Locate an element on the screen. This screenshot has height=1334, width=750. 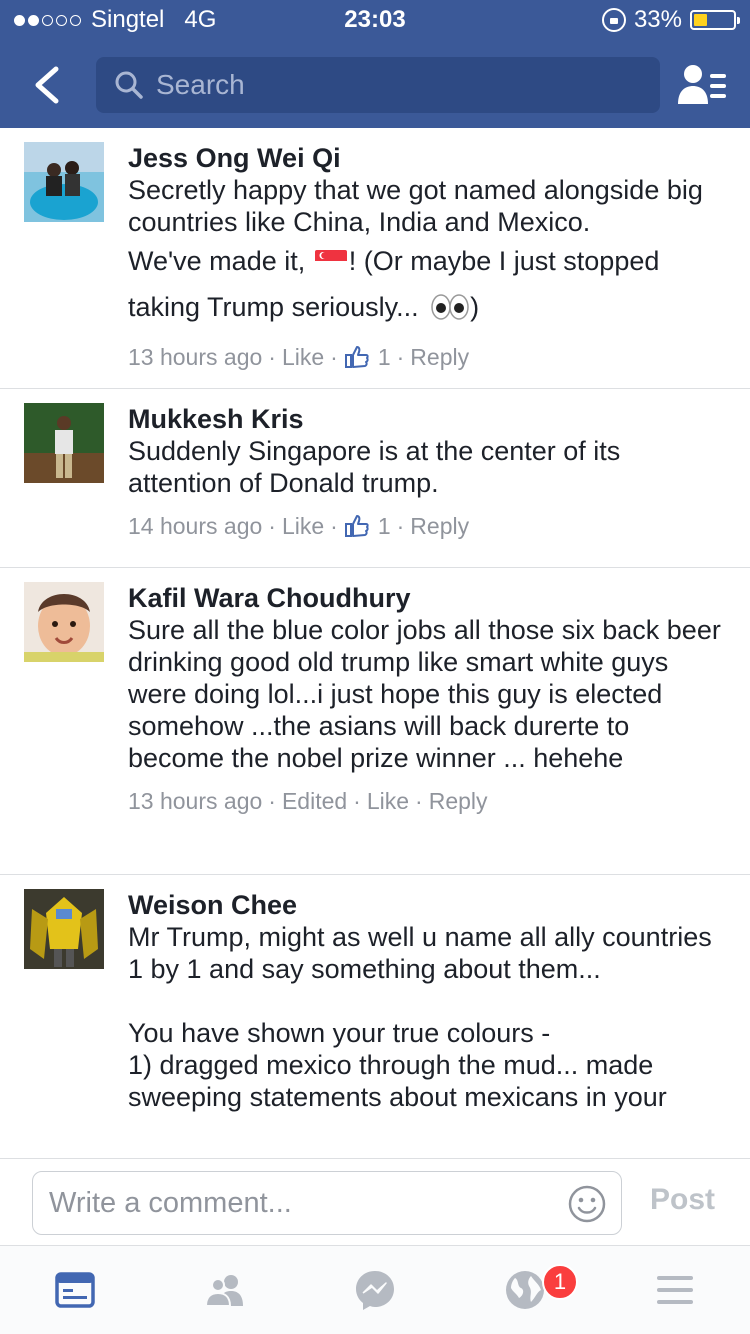
top-bar: Singtel 4G 23:03 33% is located at coordinates (375, 64).